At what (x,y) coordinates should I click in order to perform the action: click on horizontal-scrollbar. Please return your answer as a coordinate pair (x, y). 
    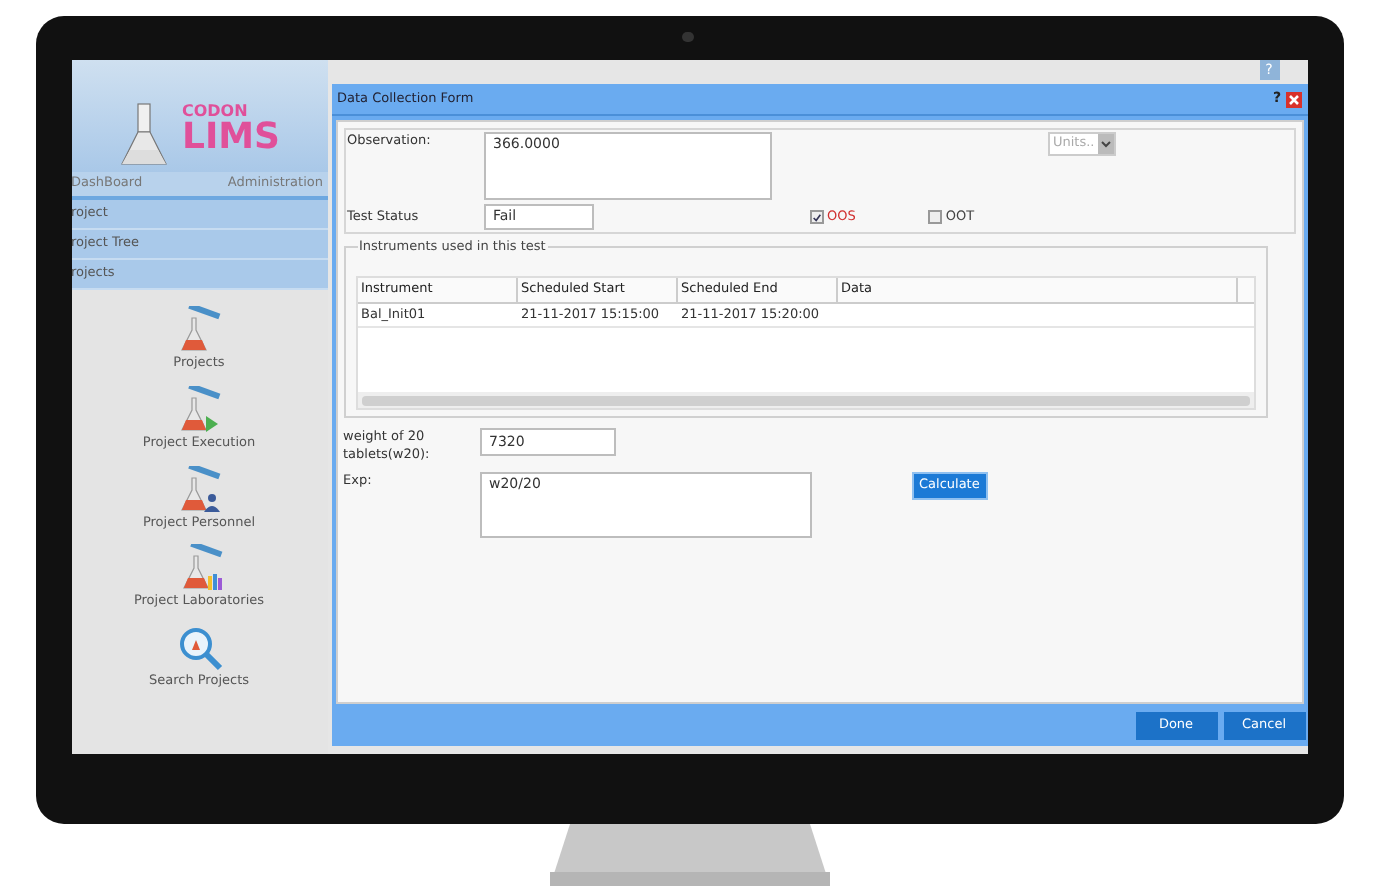
    Looking at the image, I should click on (805, 400).